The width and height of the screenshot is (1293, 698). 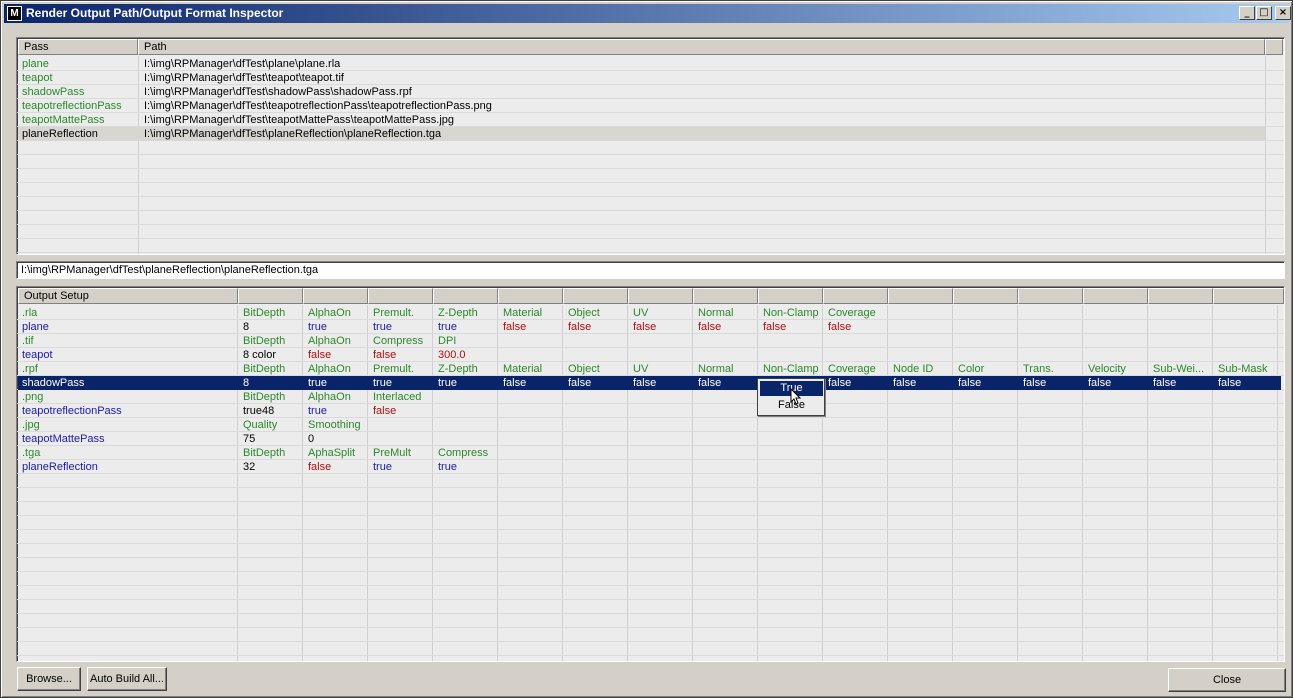 What do you see at coordinates (31, 453) in the screenshot?
I see `format-name: .tga` at bounding box center [31, 453].